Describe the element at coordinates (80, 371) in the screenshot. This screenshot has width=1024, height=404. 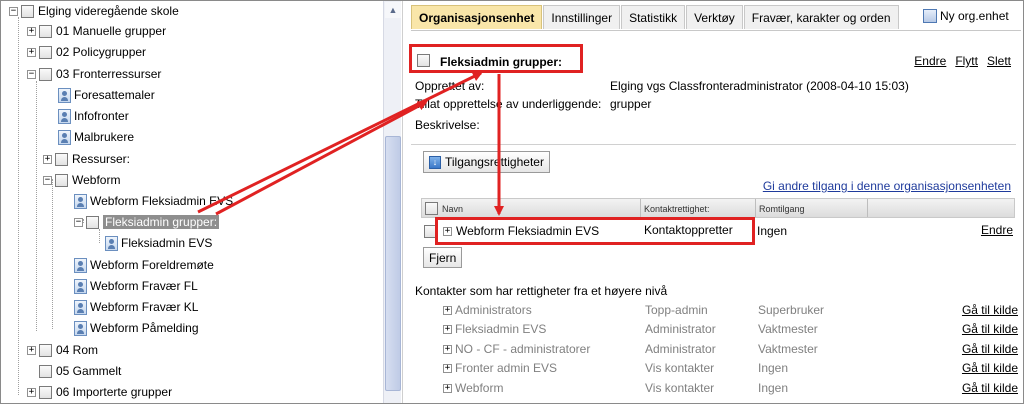
I see `tree-item-gammelt: 05 Gammelt` at that location.